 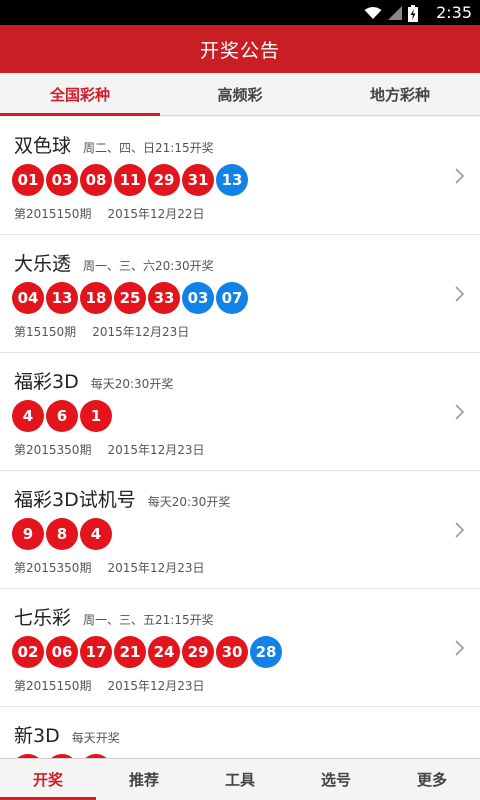 I want to click on tab-national: 全国彩种, so click(x=80, y=94).